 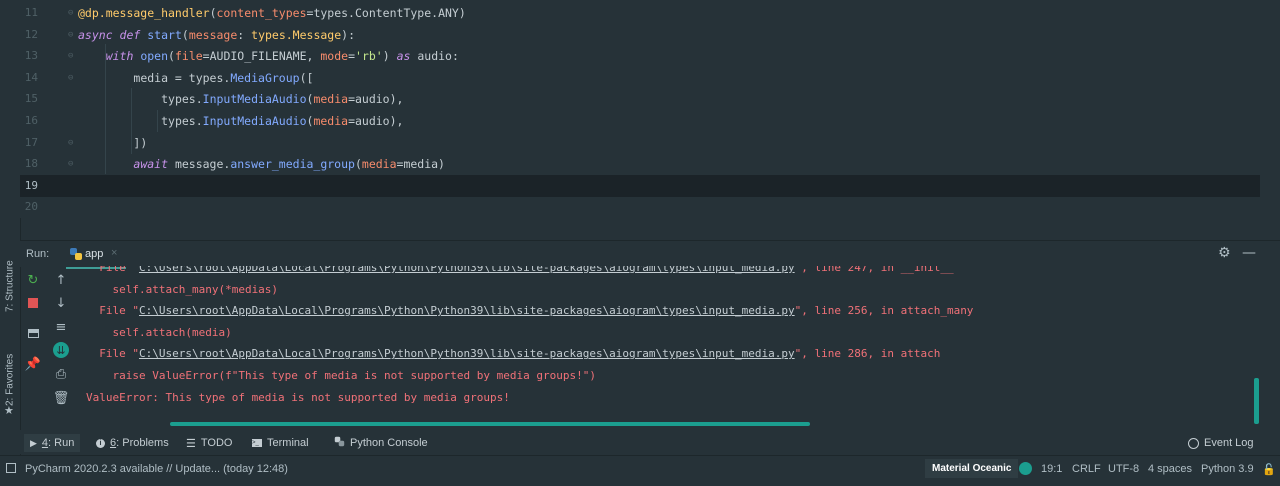 I want to click on tab-problems: i 6: Problems, so click(x=132, y=443).